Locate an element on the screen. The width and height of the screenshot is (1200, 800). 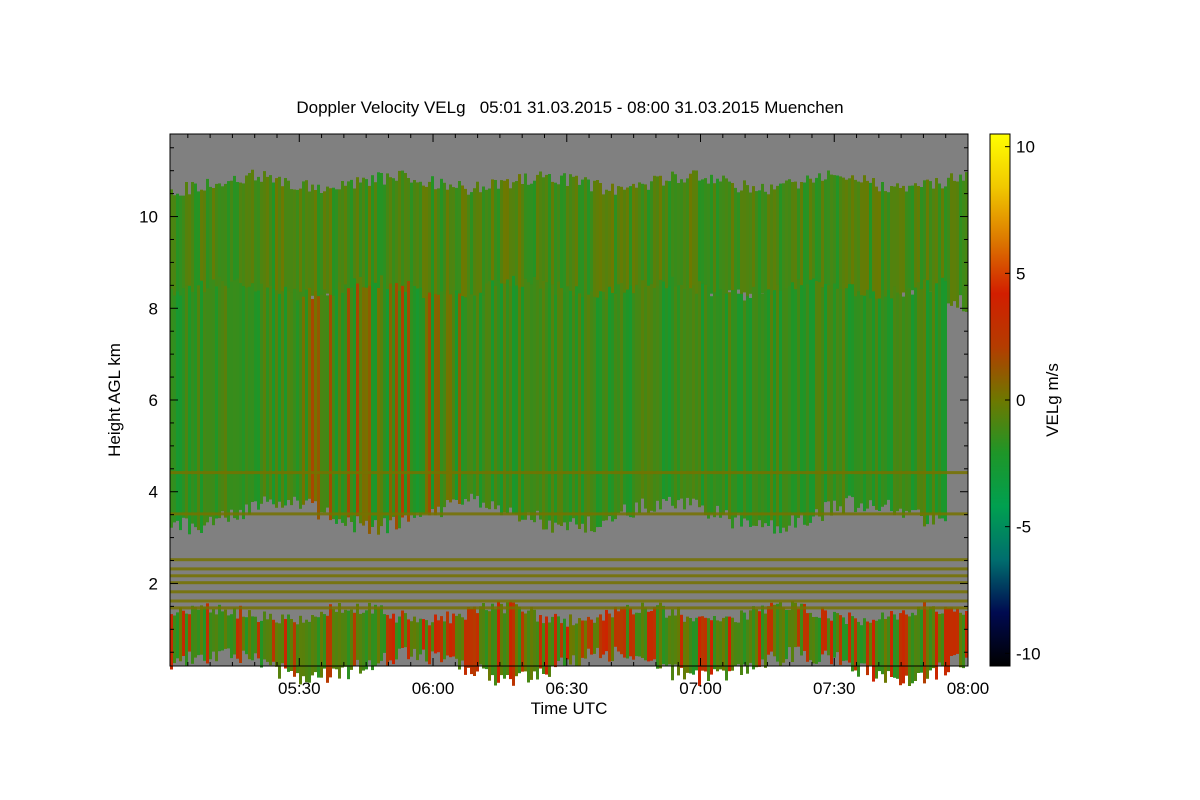
x-tick-label: 06:00 is located at coordinates (433, 688).